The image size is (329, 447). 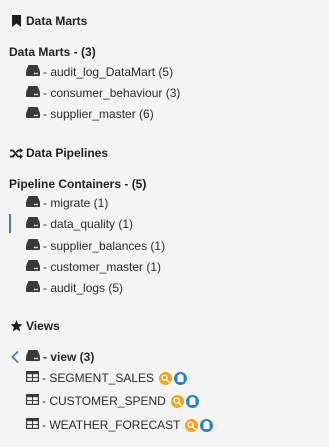 What do you see at coordinates (98, 114) in the screenshot?
I see `data-mart-item-label: - supplier_master (6)` at bounding box center [98, 114].